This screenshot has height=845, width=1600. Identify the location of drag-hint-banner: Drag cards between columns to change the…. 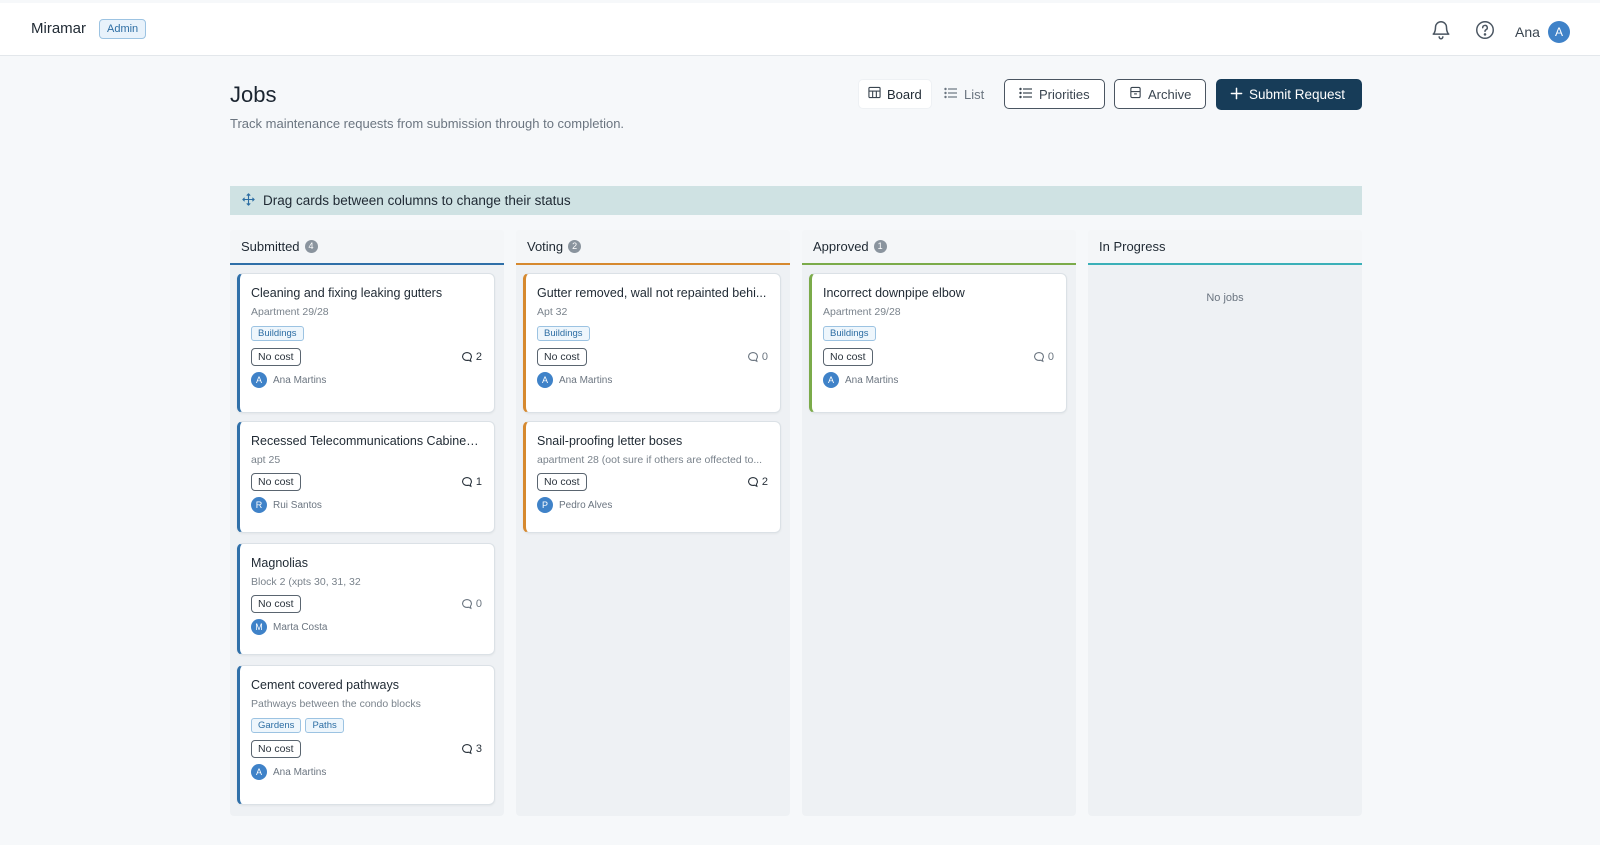
(796, 200).